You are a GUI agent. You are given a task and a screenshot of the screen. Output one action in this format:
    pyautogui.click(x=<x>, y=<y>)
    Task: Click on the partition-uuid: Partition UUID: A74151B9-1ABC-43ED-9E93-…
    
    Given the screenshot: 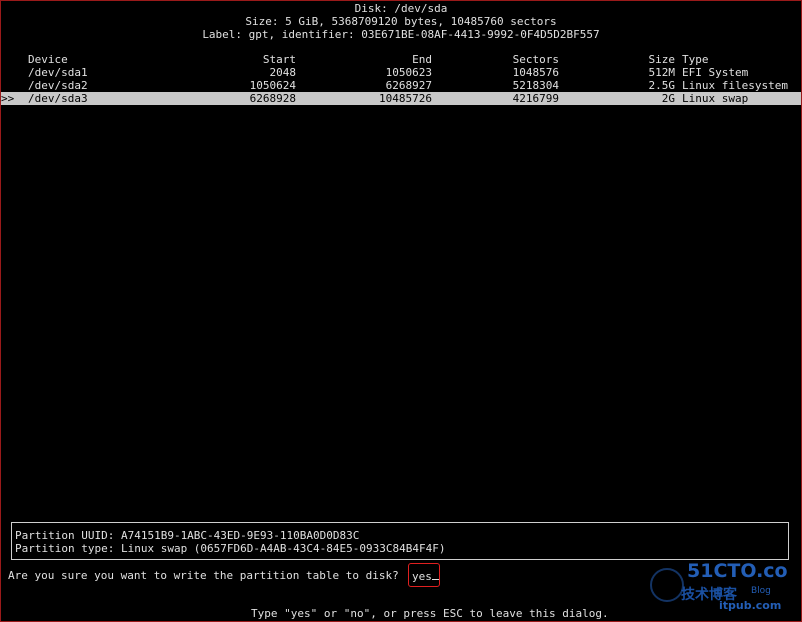 What is the action you would take?
    pyautogui.click(x=187, y=535)
    